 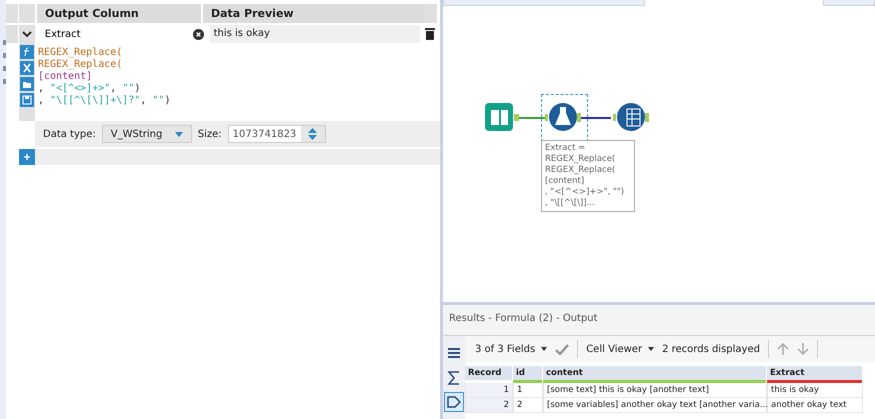 I want to click on table-cell: this is okay, so click(x=815, y=390).